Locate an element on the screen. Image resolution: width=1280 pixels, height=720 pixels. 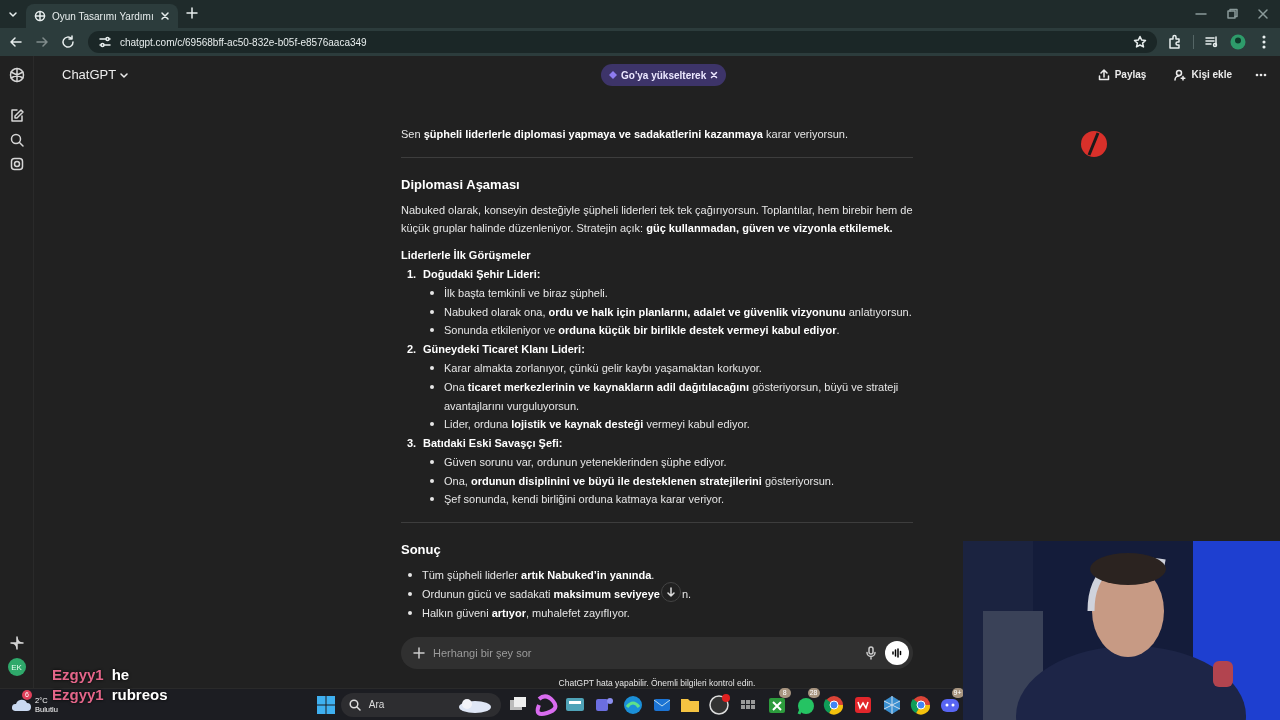
chat-message: rubreos is located at coordinates (139, 694).